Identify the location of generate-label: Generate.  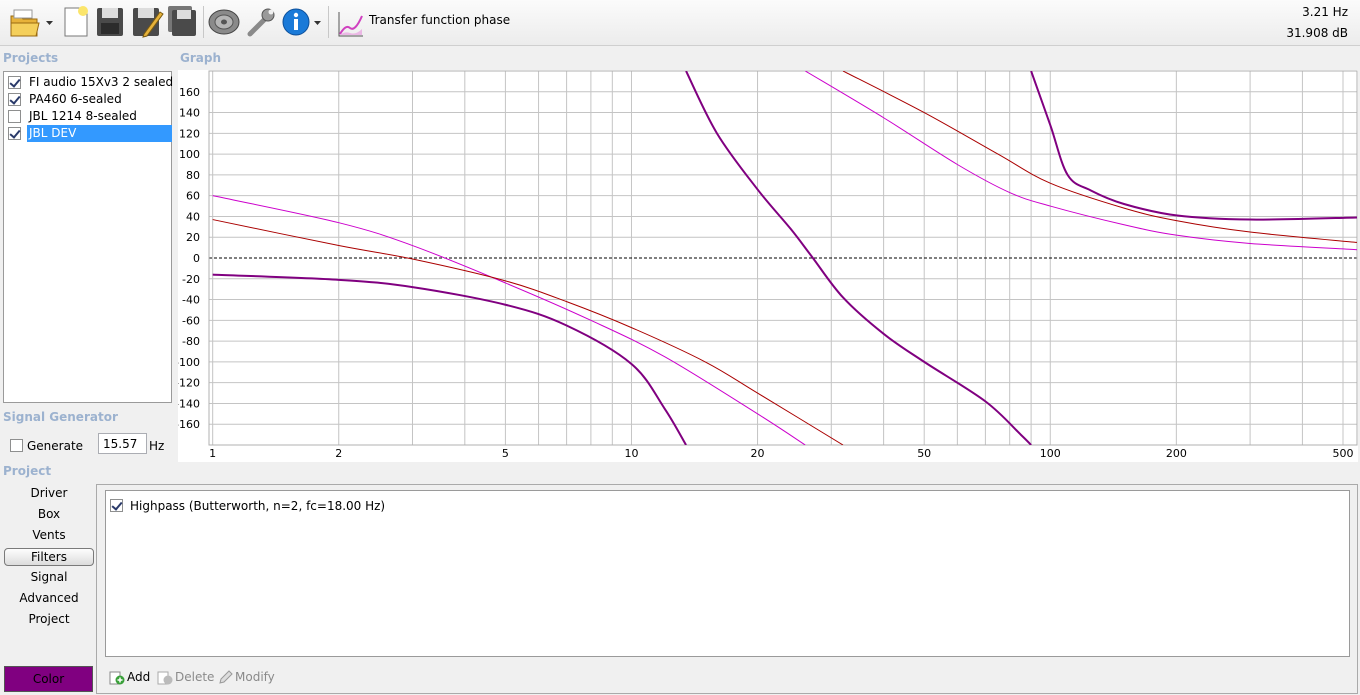
(55, 446).